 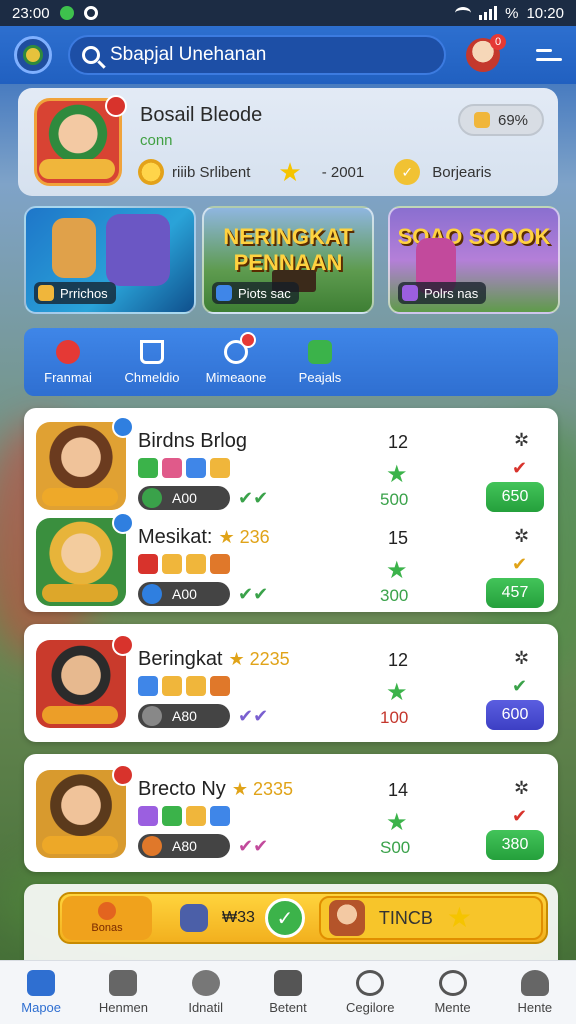 I want to click on banner-tag: Piots sac, so click(x=255, y=293).